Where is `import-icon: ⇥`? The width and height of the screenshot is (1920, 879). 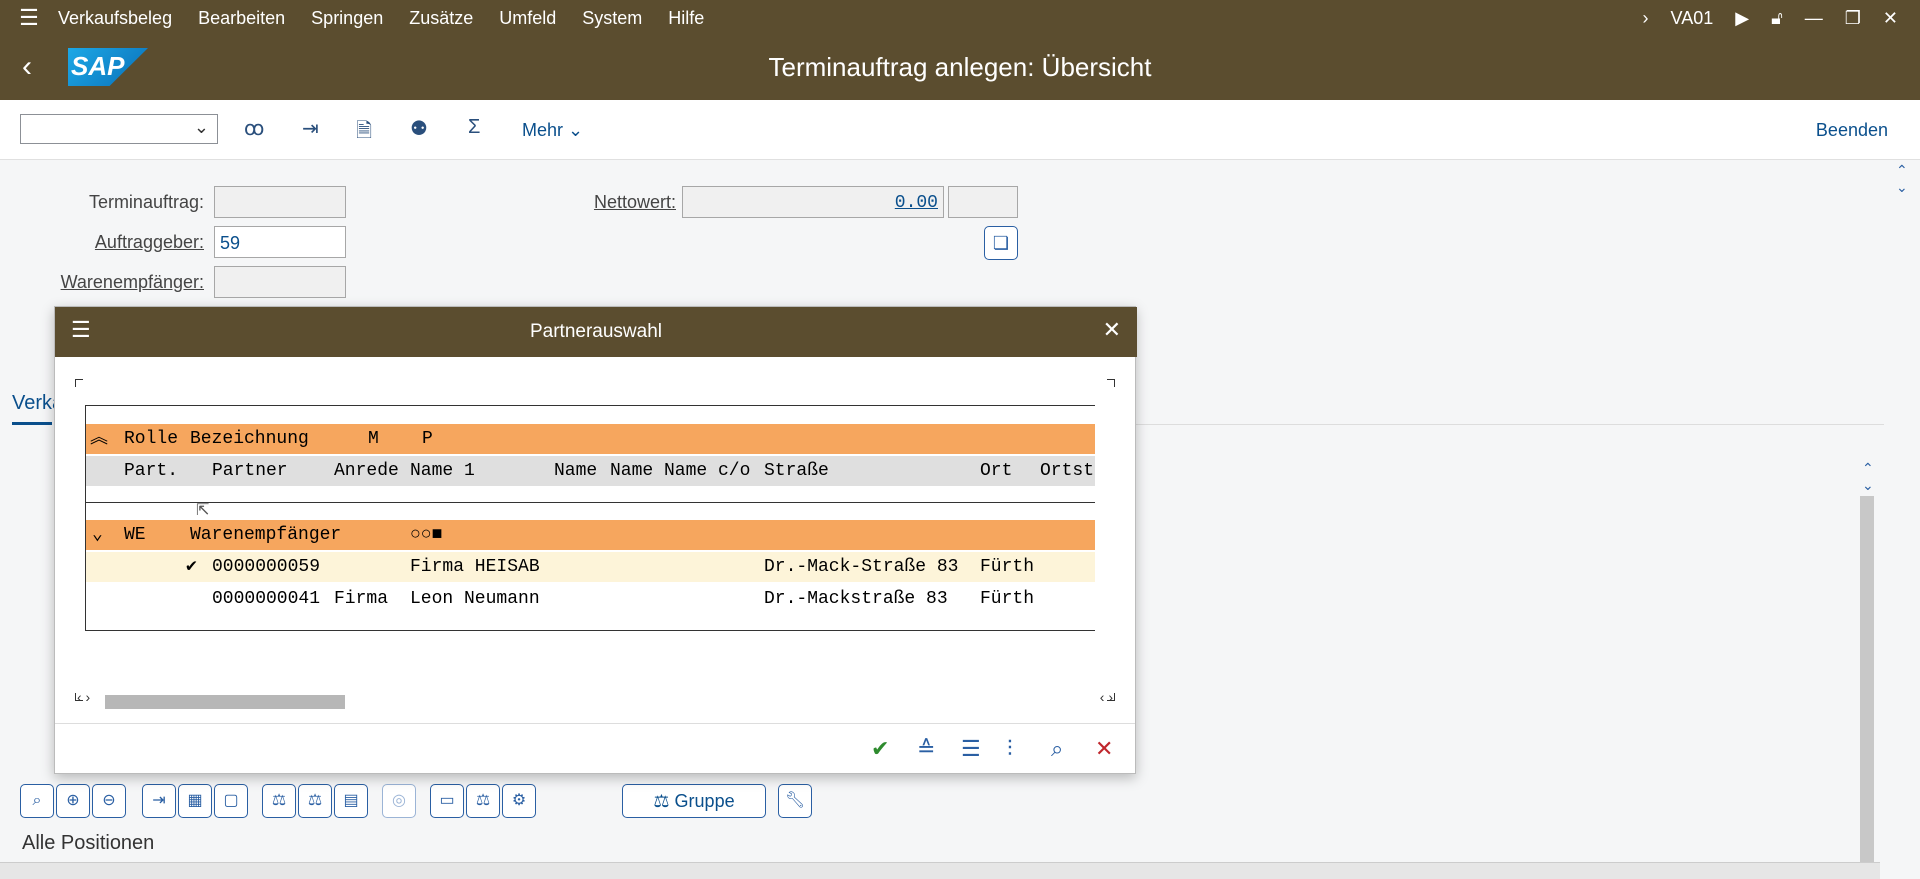 import-icon: ⇥ is located at coordinates (310, 128).